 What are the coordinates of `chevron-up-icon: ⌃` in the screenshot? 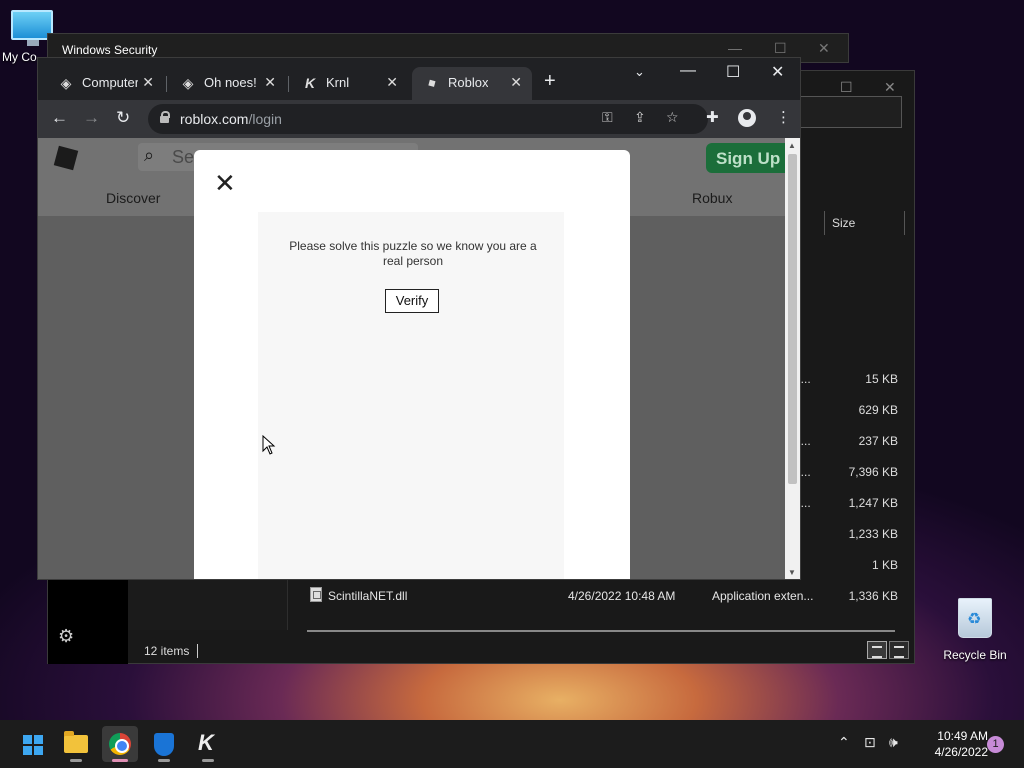 It's located at (844, 742).